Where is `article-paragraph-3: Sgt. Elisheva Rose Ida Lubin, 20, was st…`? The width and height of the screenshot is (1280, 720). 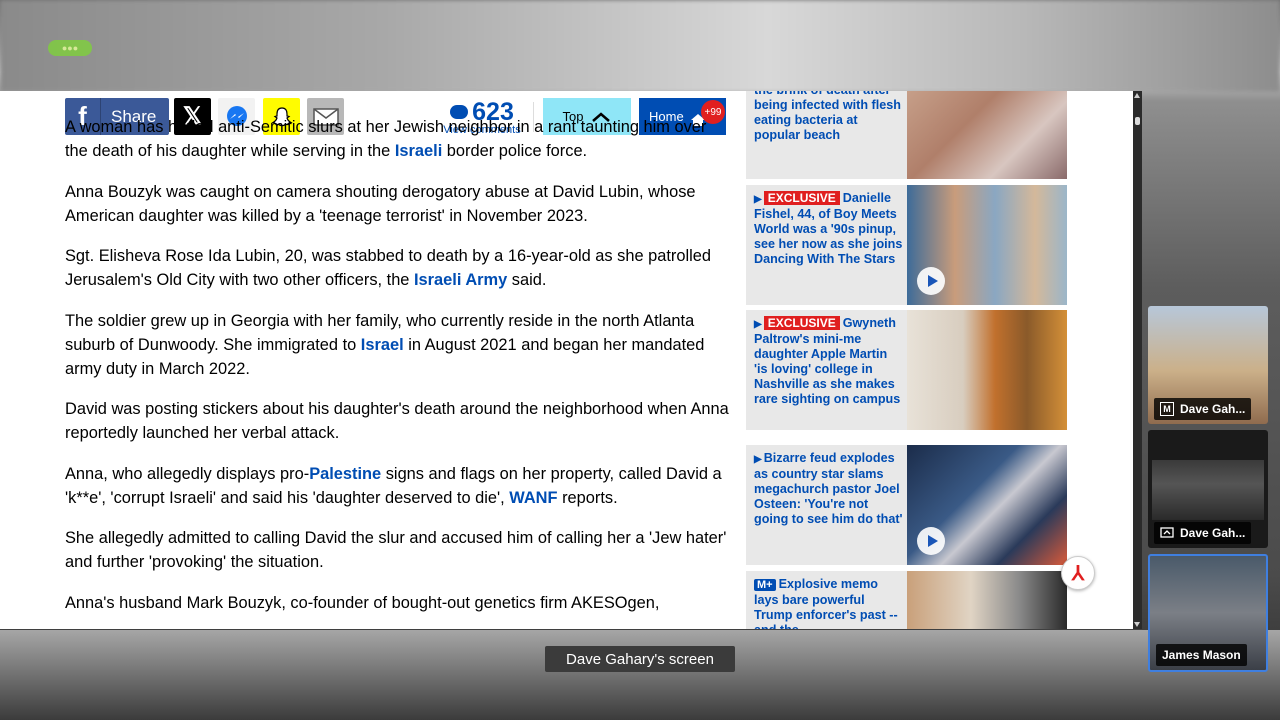 article-paragraph-3: Sgt. Elisheva Rose Ida Lubin, 20, was st… is located at coordinates (388, 268).